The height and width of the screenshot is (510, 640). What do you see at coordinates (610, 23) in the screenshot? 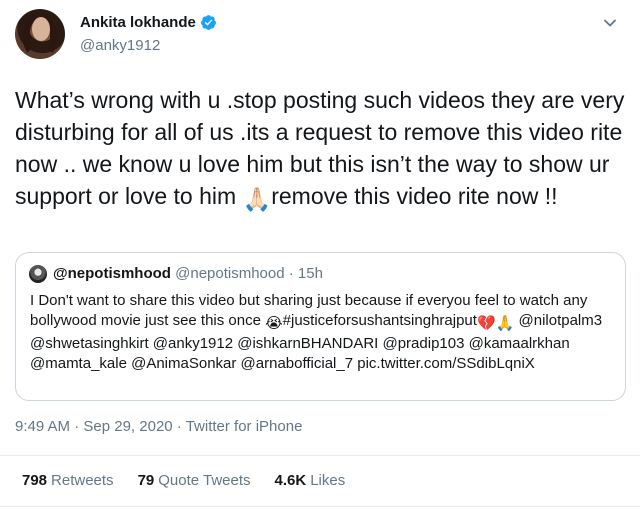
I see `chevron-down-icon` at bounding box center [610, 23].